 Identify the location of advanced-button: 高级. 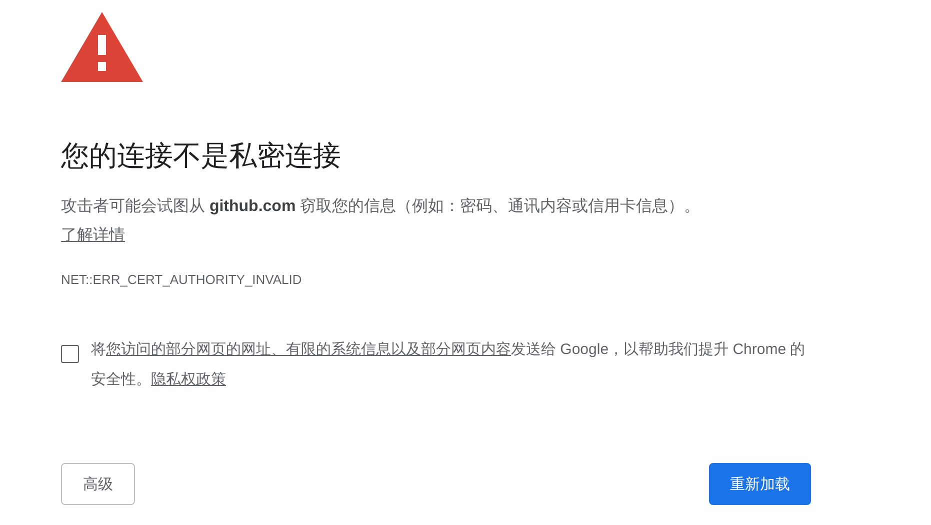
(98, 484).